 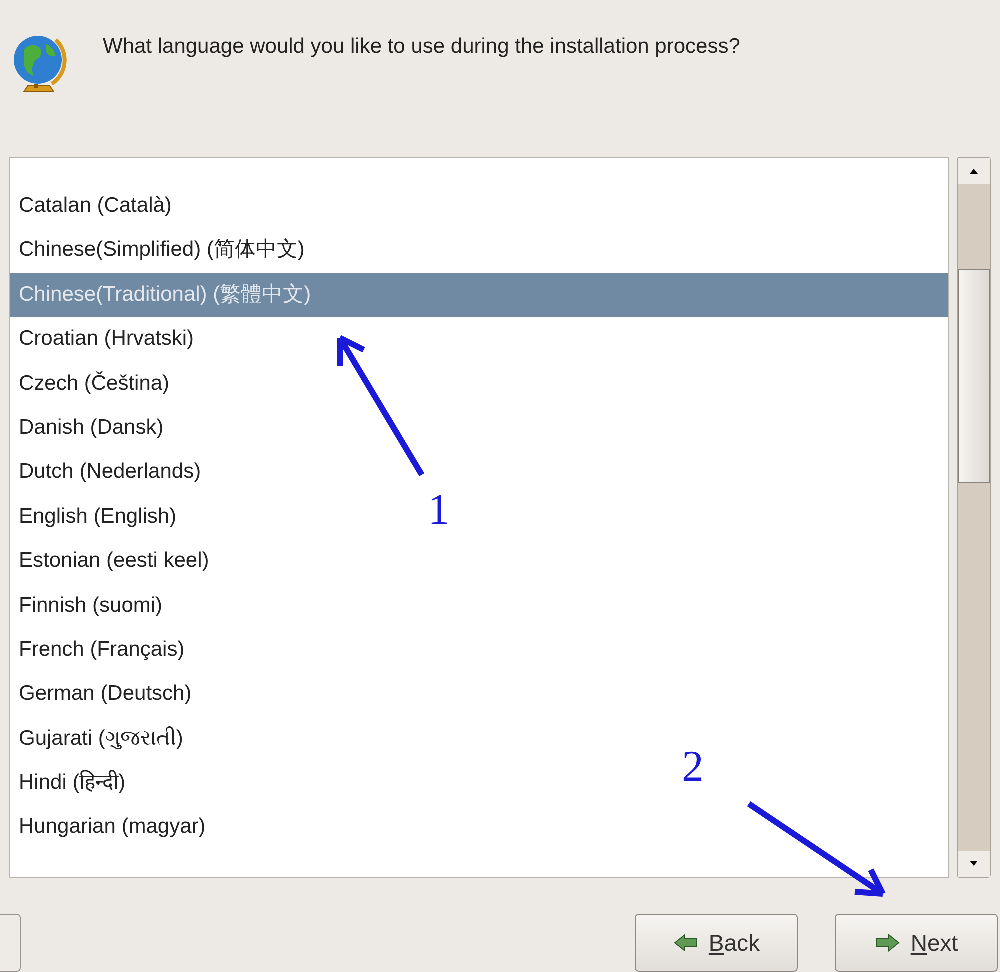 What do you see at coordinates (716, 943) in the screenshot?
I see `back-button: Back` at bounding box center [716, 943].